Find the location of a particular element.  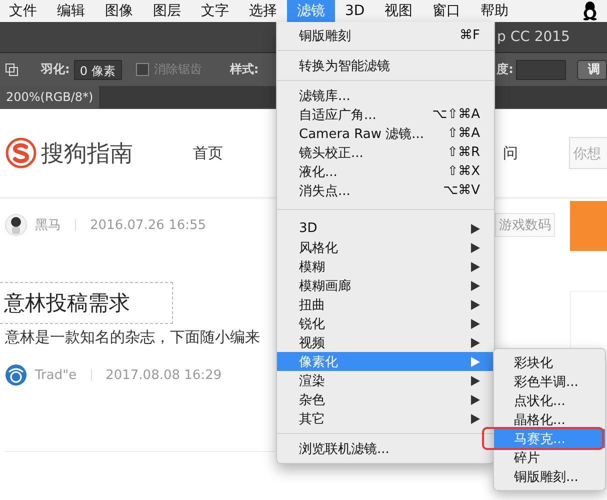

feather-label: 羽化: is located at coordinates (55, 69).